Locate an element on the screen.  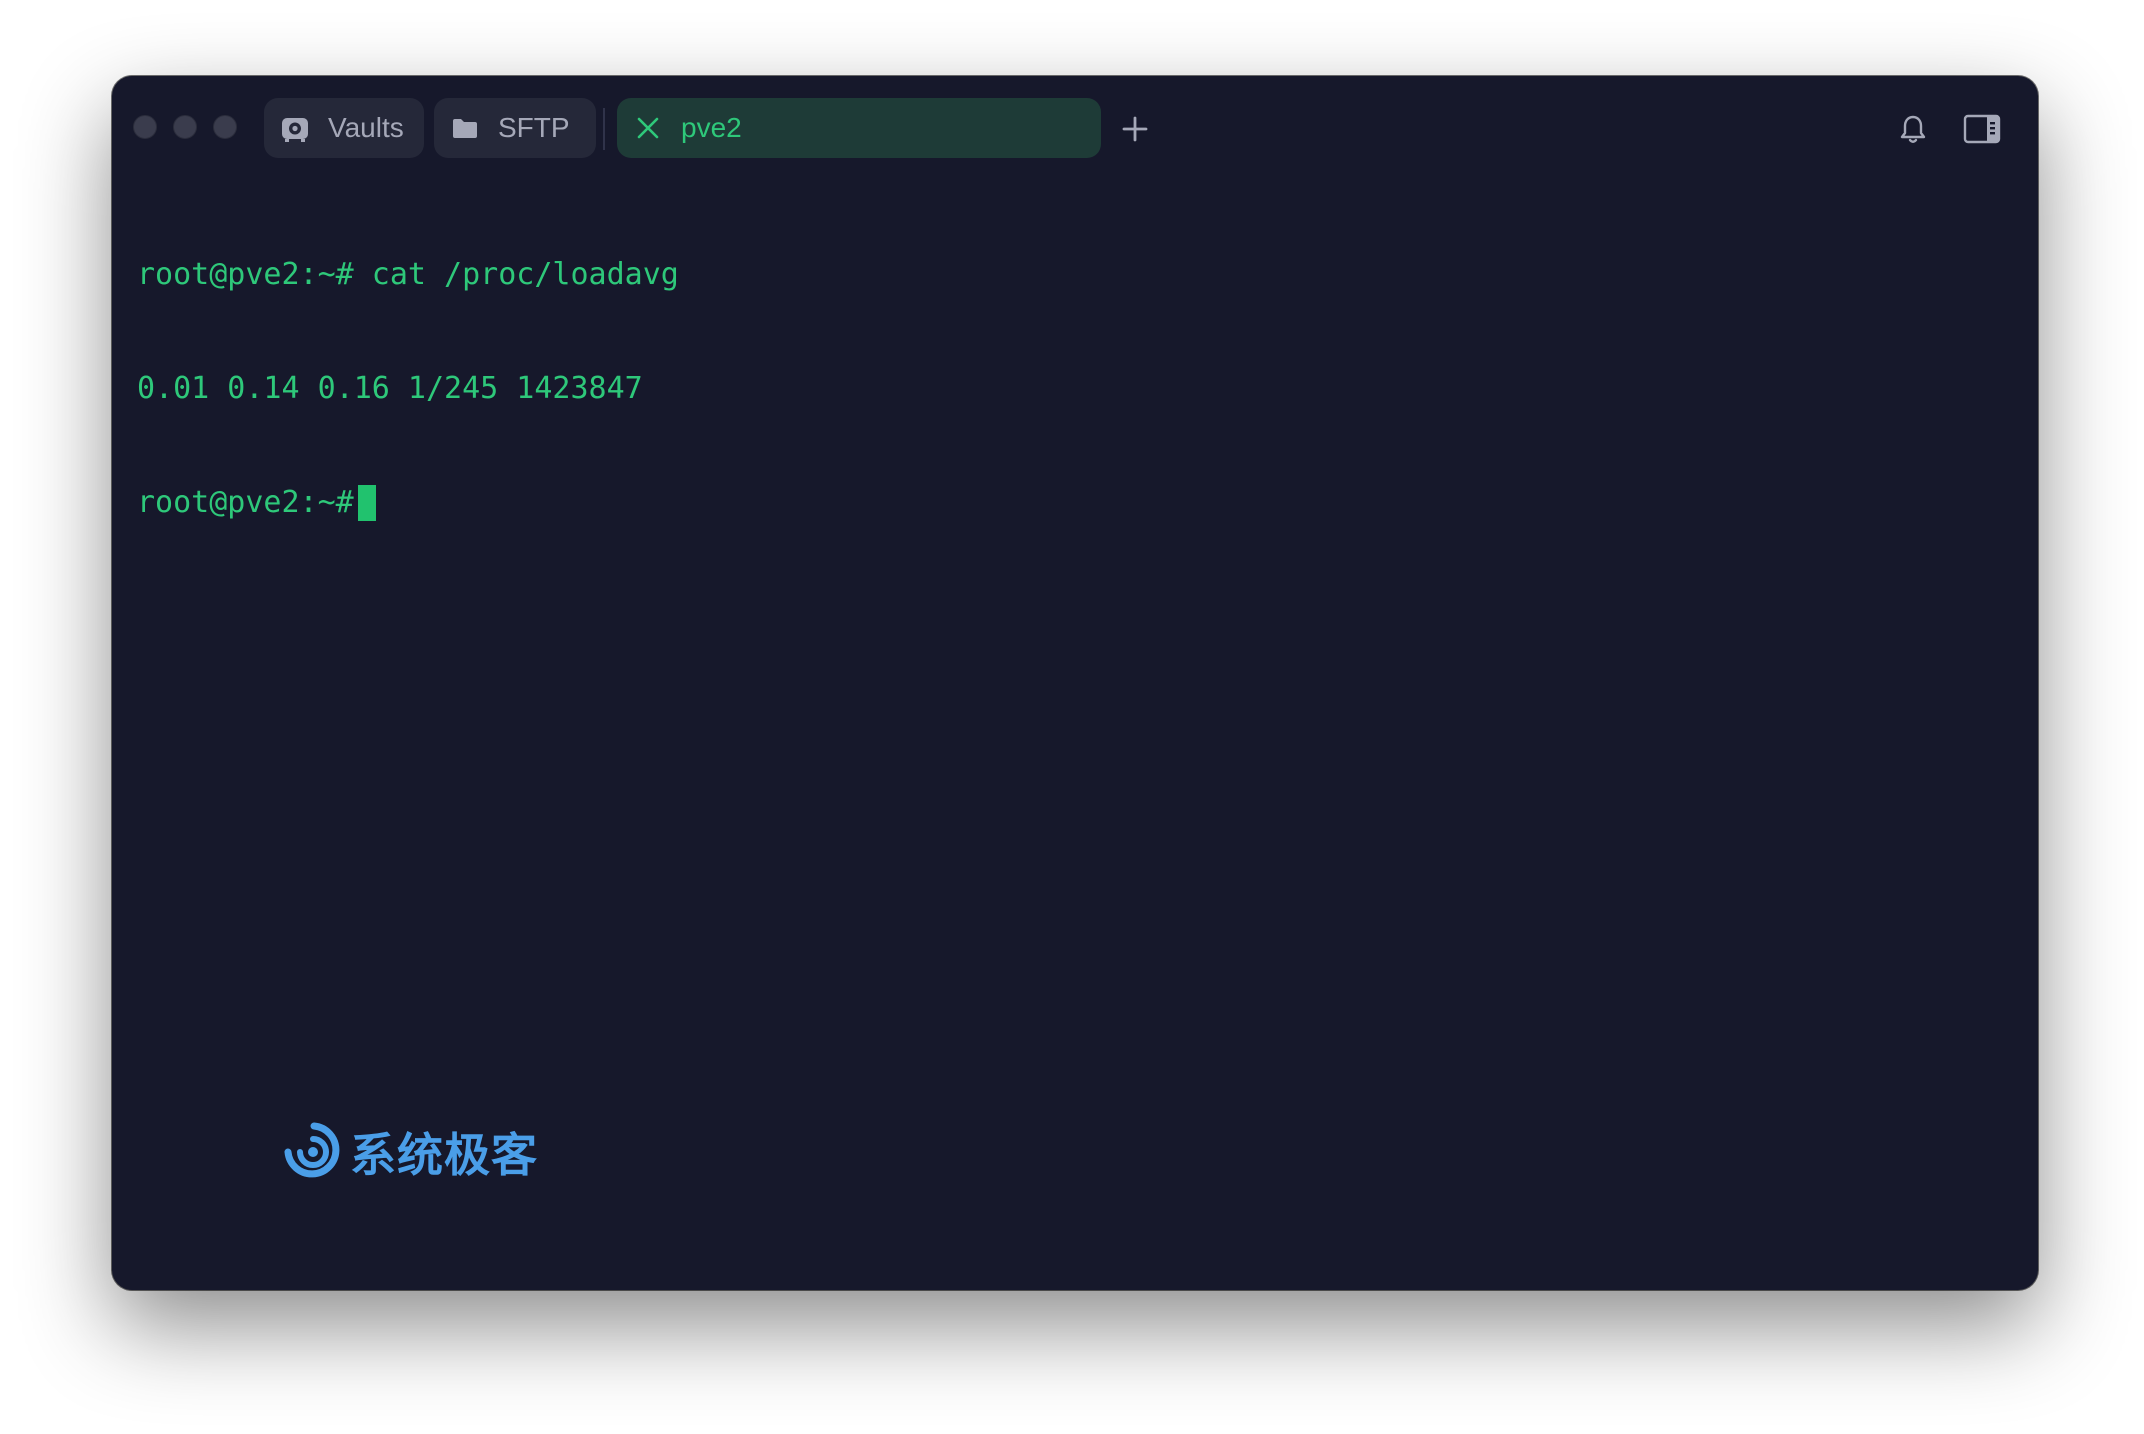
close-window-button is located at coordinates (145, 127).